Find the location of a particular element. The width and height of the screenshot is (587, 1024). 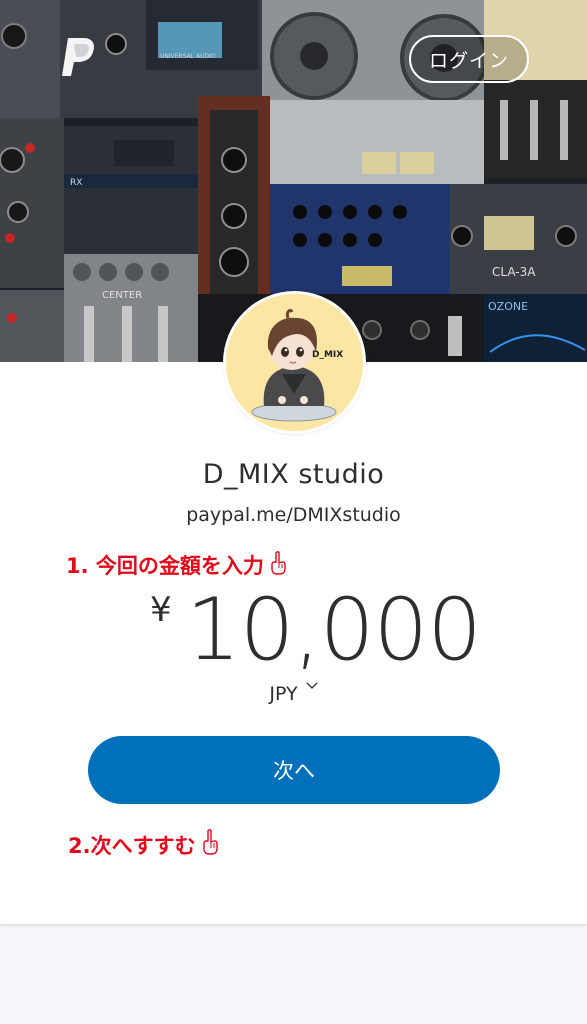

currency-symbol: ¥ is located at coordinates (161, 610).